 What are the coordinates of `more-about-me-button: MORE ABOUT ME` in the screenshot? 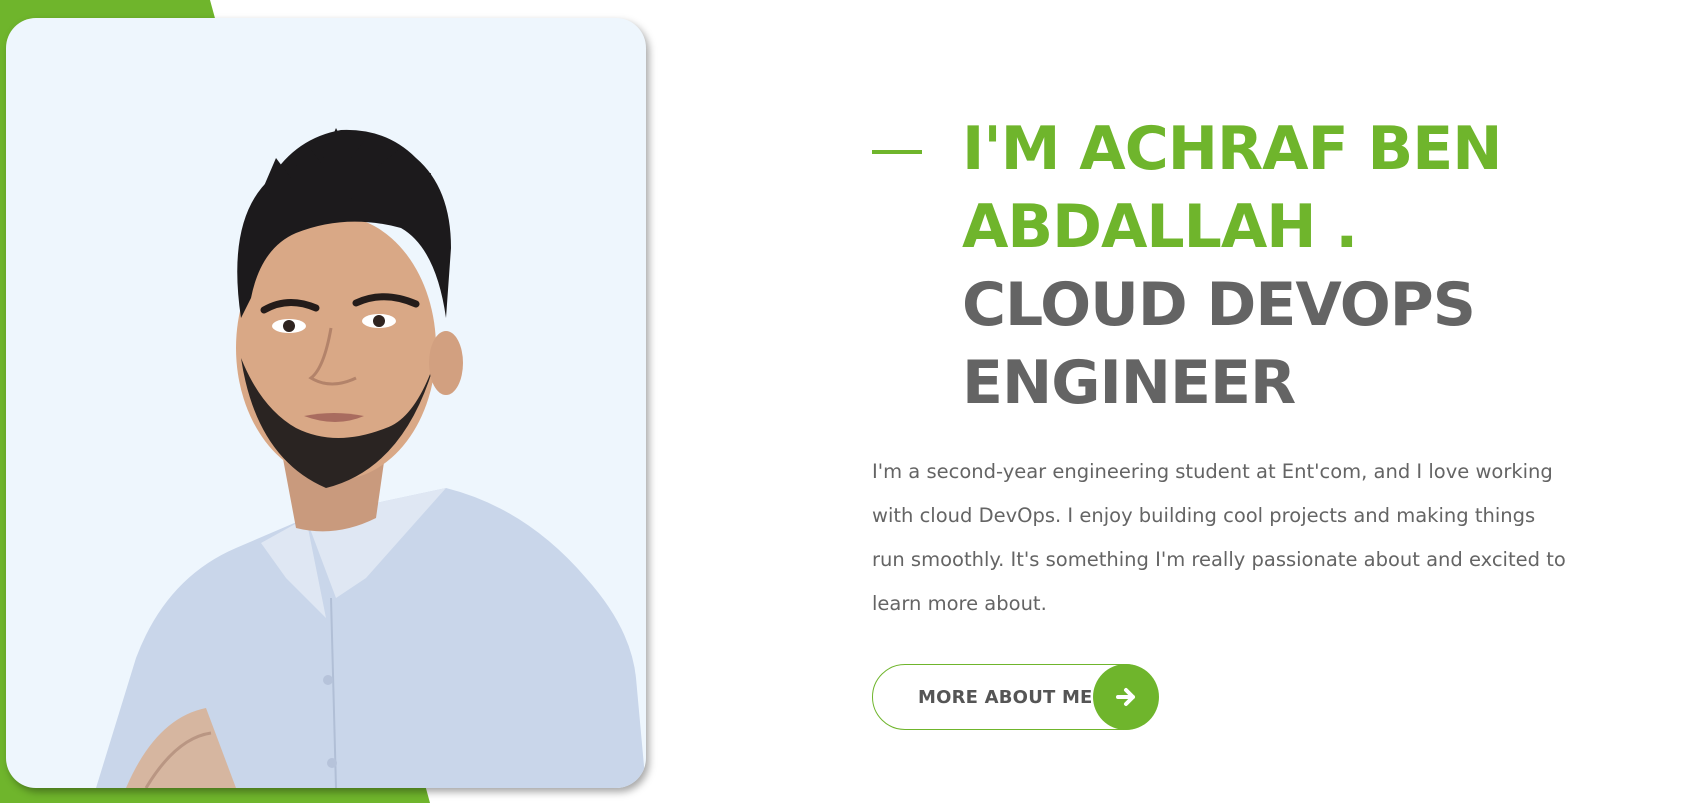 It's located at (1015, 696).